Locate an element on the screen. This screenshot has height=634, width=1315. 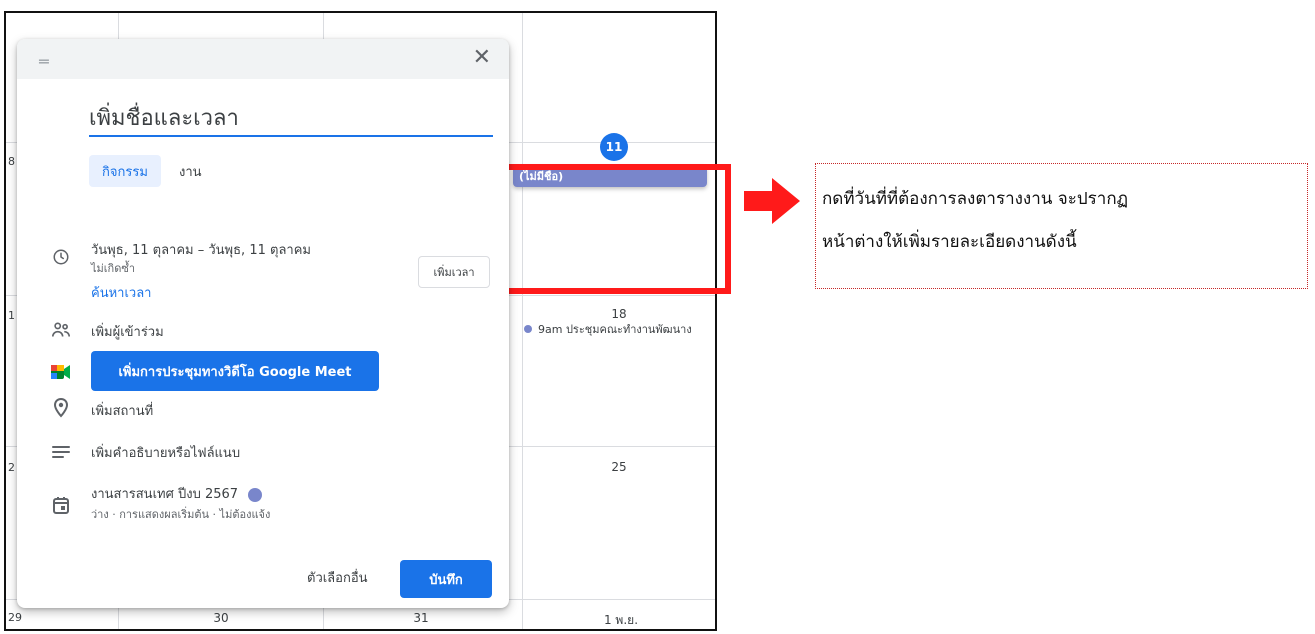
add-time-button: เพิ่มเวลา is located at coordinates (454, 272).